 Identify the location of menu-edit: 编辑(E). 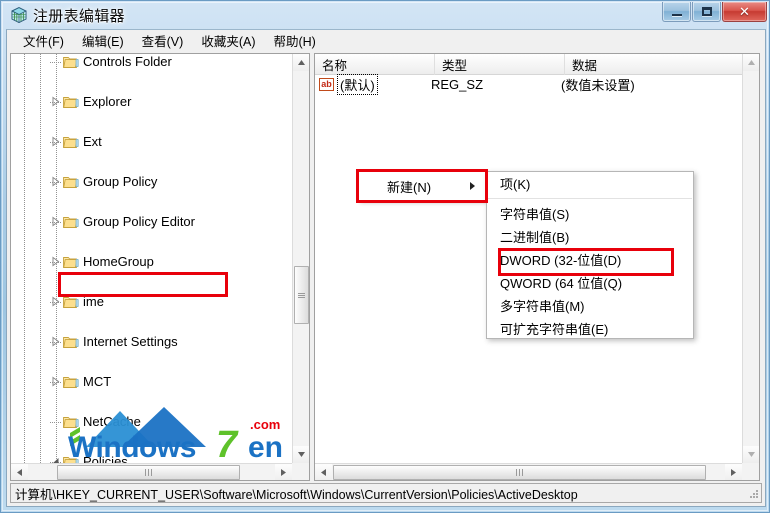
(103, 41).